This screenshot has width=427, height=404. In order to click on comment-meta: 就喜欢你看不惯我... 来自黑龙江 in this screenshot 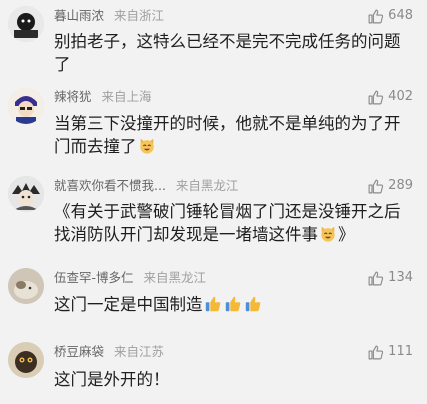, I will do `click(146, 186)`.